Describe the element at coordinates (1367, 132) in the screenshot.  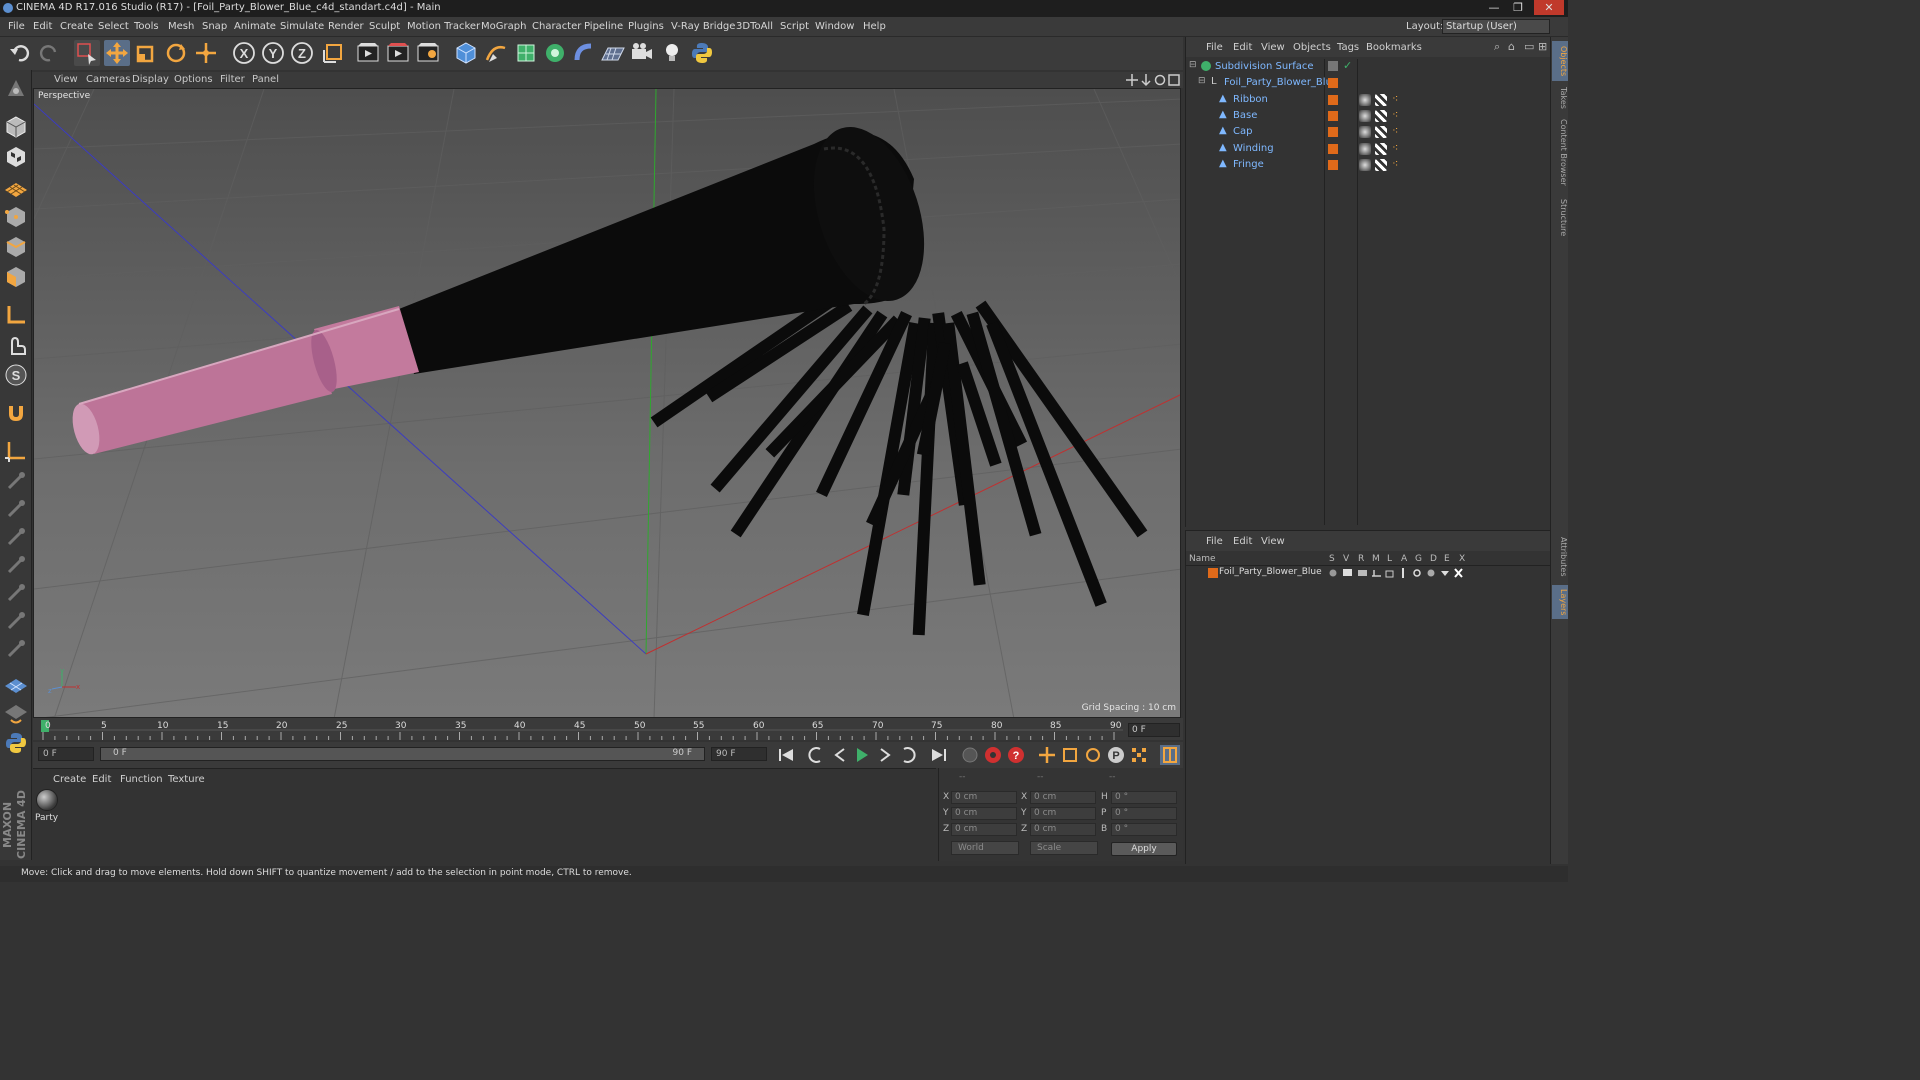
I see `object-row-cap: ▲ Cap ⁖` at that location.